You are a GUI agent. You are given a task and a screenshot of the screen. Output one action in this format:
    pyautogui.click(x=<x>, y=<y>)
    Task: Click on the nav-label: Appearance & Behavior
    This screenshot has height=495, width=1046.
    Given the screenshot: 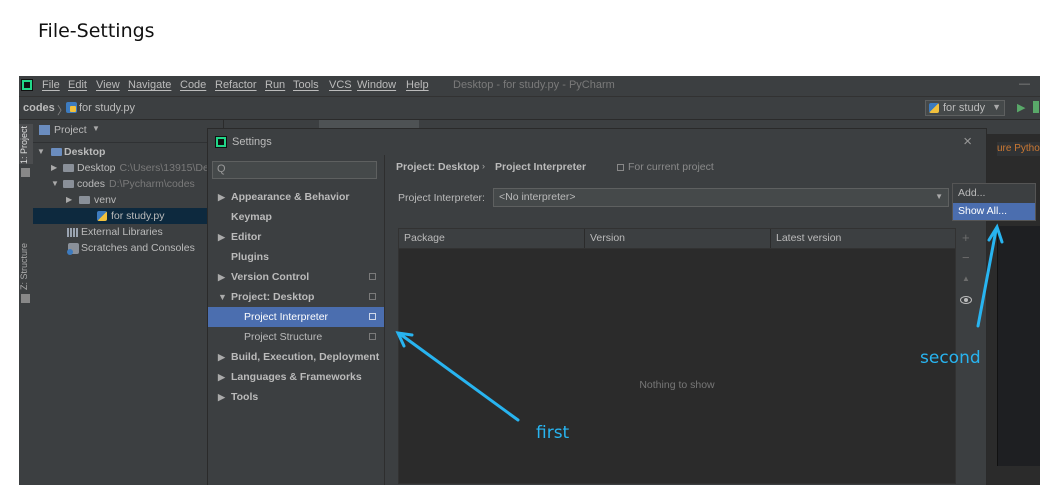 What is the action you would take?
    pyautogui.click(x=290, y=197)
    